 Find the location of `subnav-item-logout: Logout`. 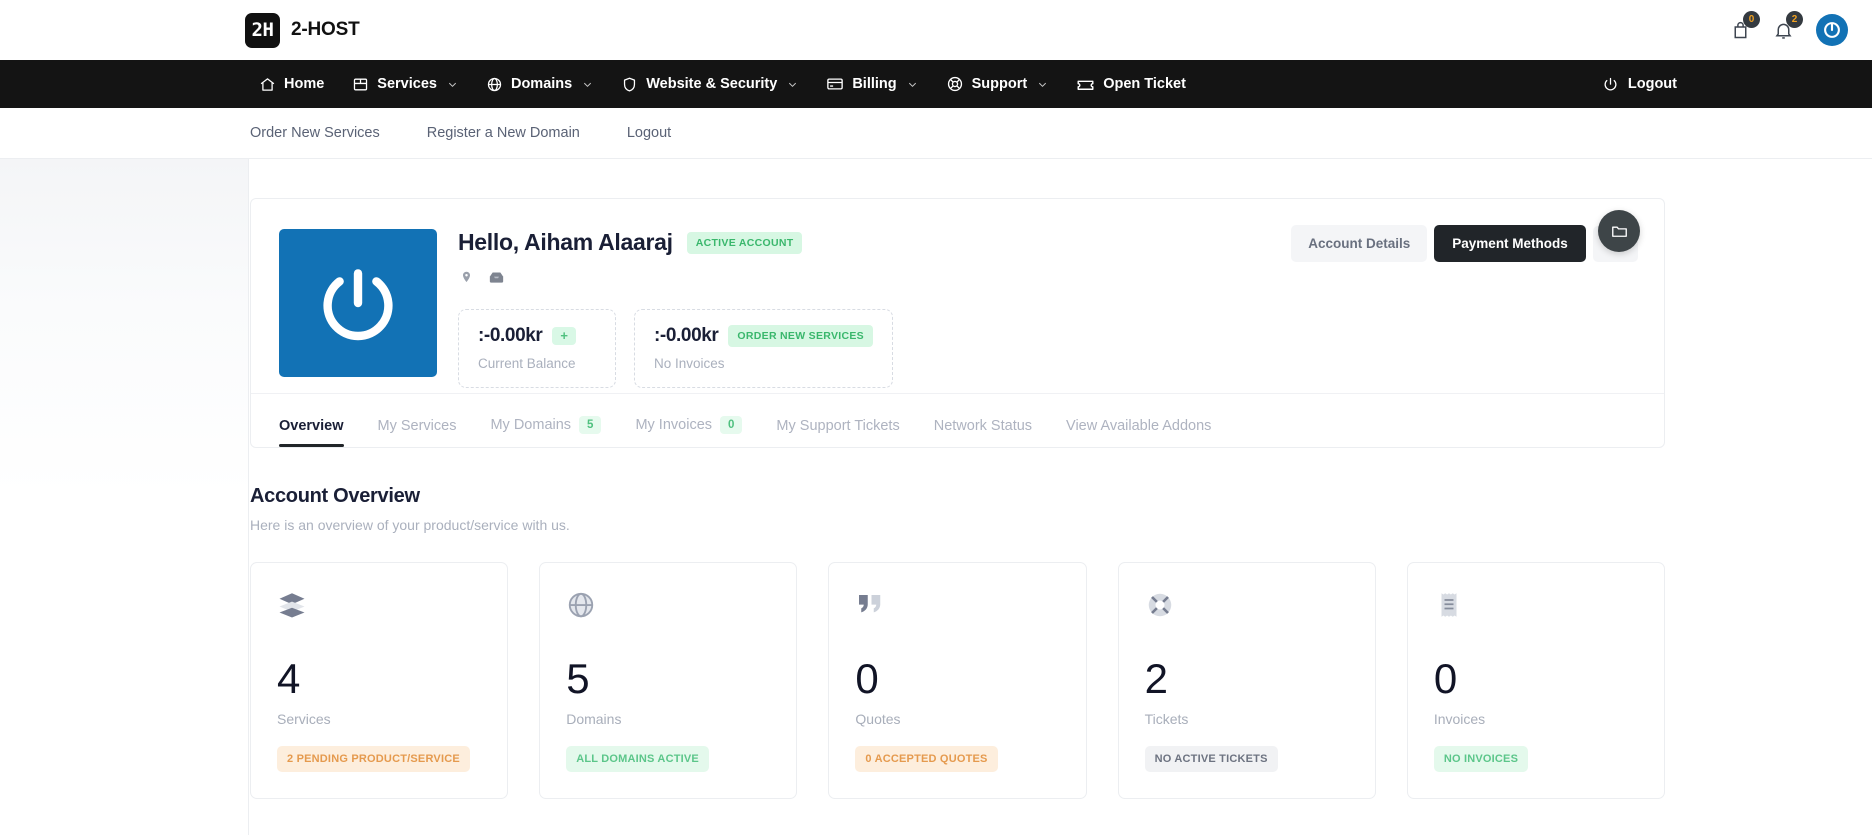

subnav-item-logout: Logout is located at coordinates (649, 133).